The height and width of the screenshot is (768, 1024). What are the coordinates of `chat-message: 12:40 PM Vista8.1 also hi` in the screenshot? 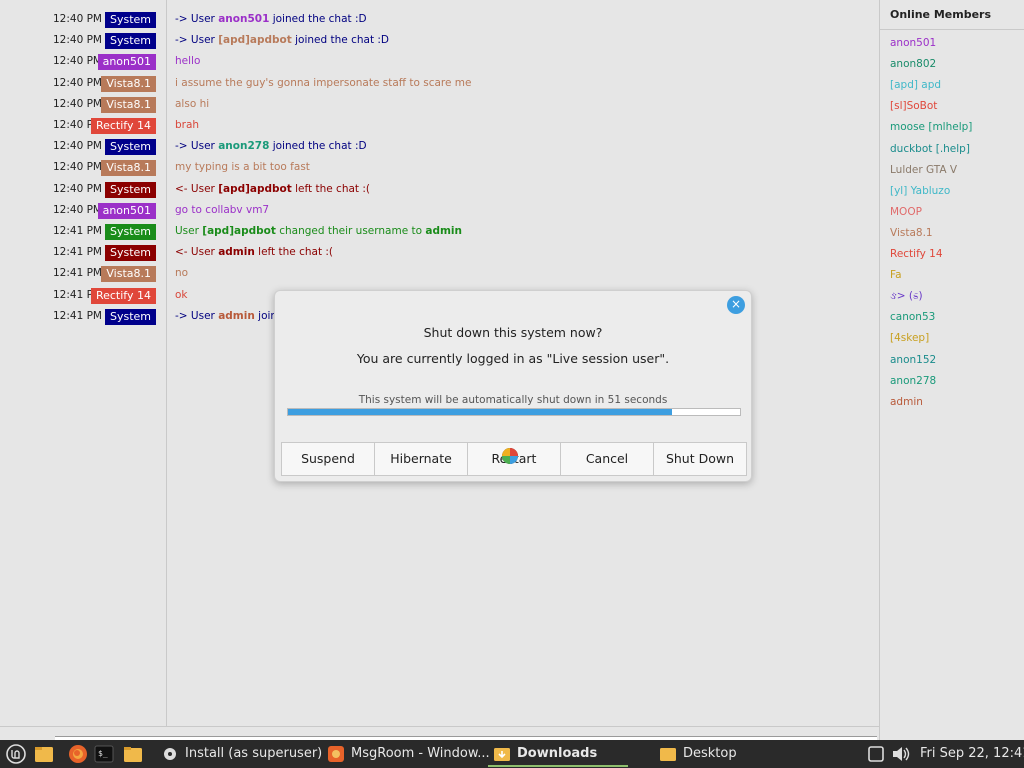 It's located at (439, 105).